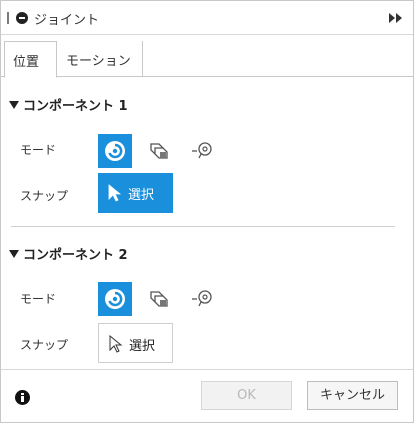 This screenshot has width=414, height=423. What do you see at coordinates (38, 150) in the screenshot?
I see `mode-label-1: モード` at bounding box center [38, 150].